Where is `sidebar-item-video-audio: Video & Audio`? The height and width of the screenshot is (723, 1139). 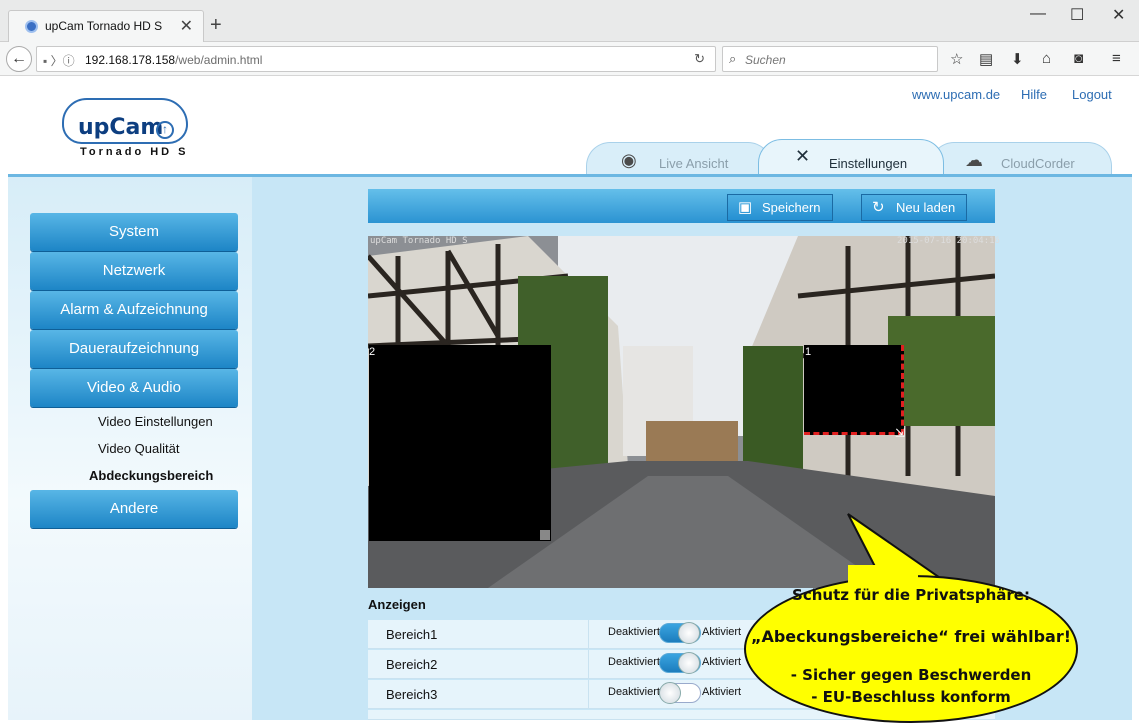
sidebar-item-video-audio: Video & Audio is located at coordinates (134, 388).